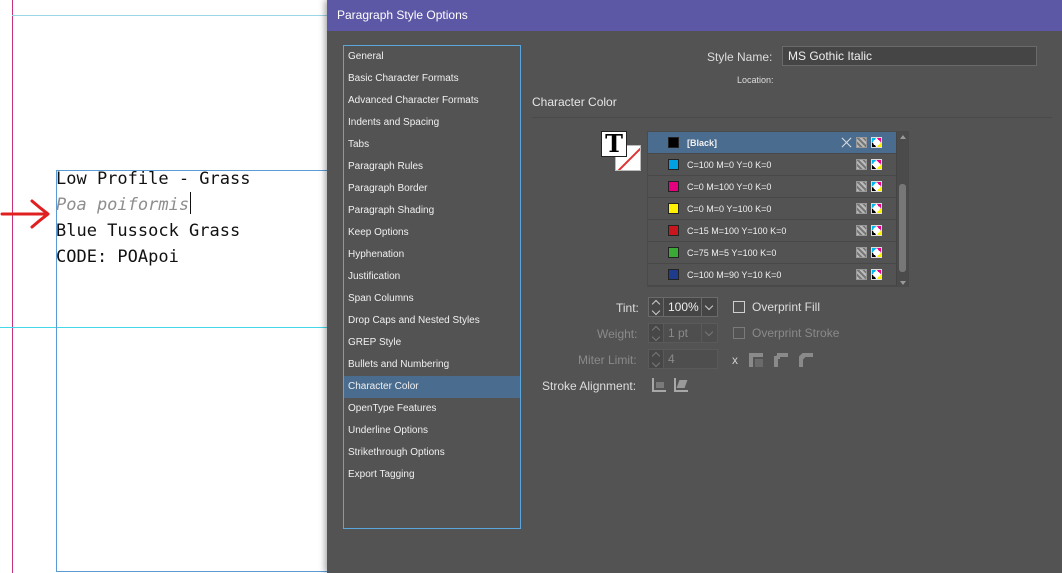 The width and height of the screenshot is (1062, 573). Describe the element at coordinates (735, 360) in the screenshot. I see `miter-x-label: x` at that location.